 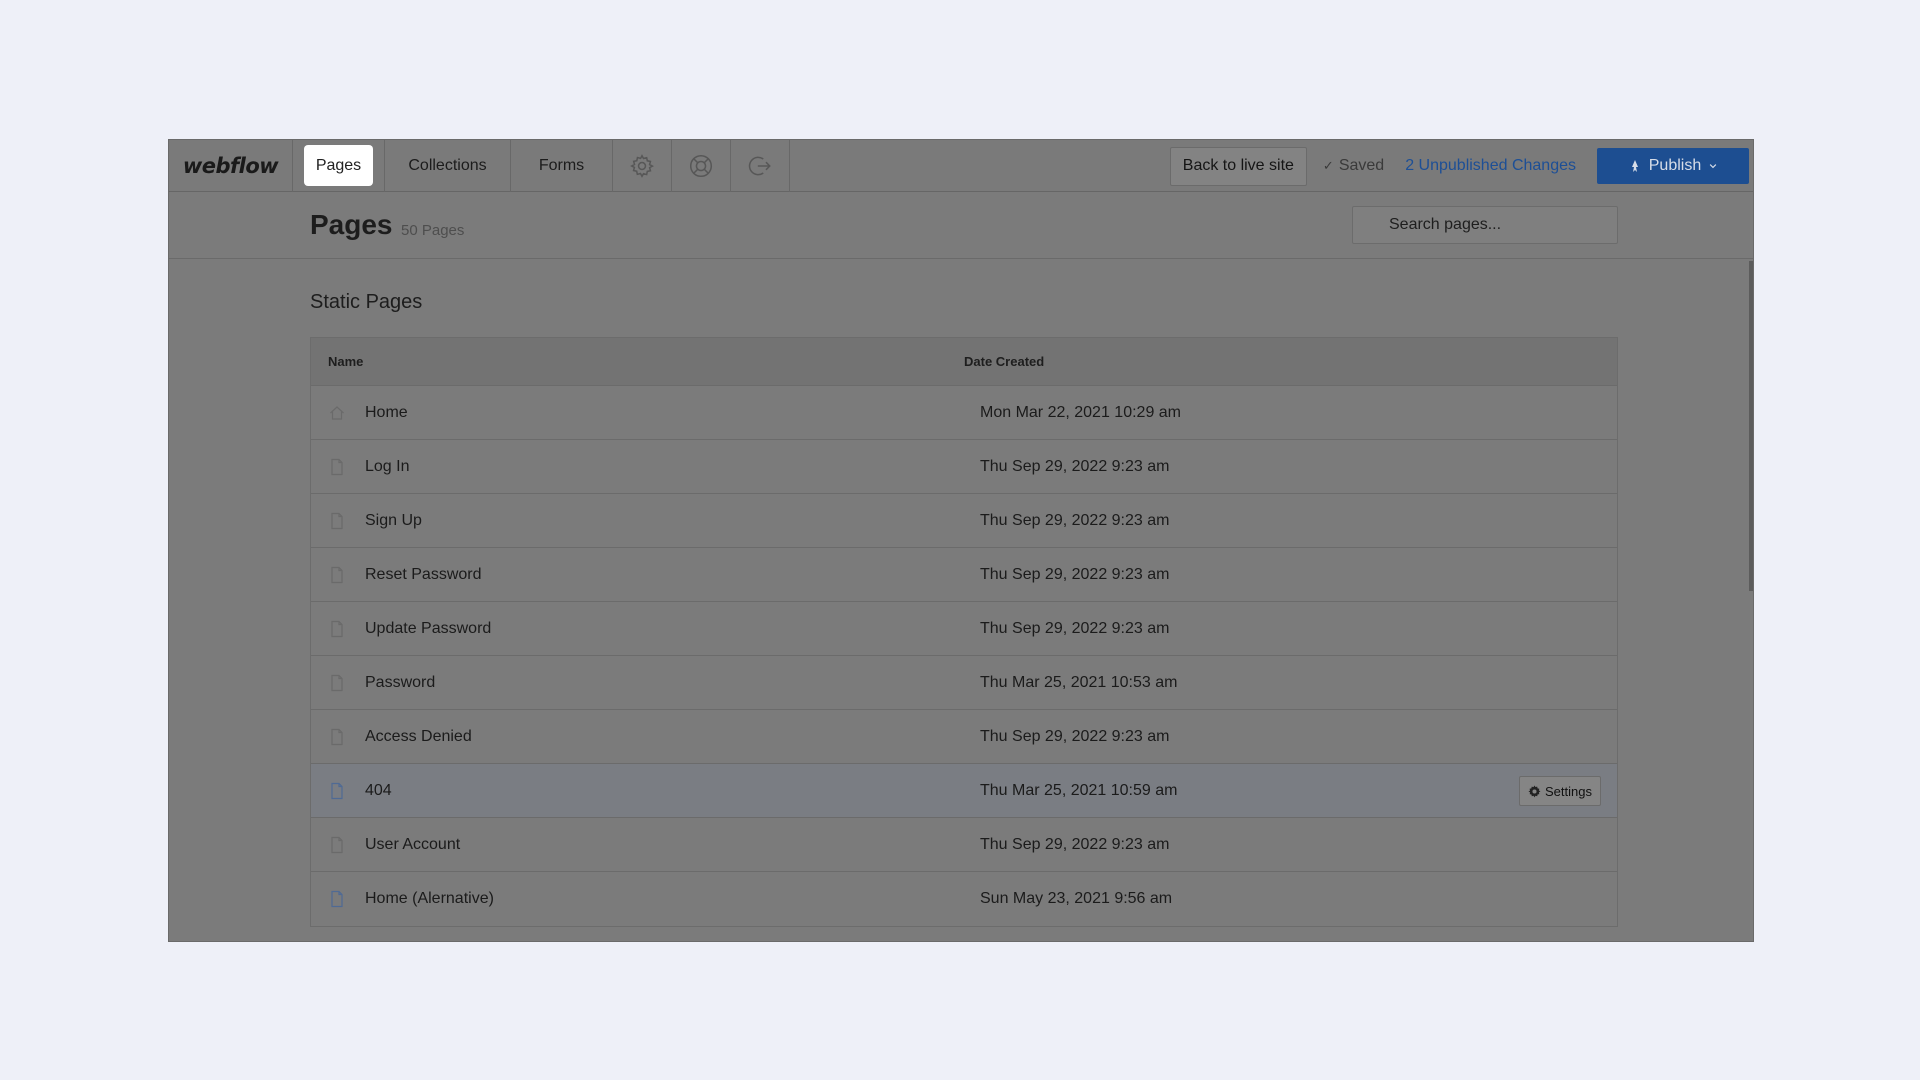 I want to click on exit-icon, so click(x=759, y=165).